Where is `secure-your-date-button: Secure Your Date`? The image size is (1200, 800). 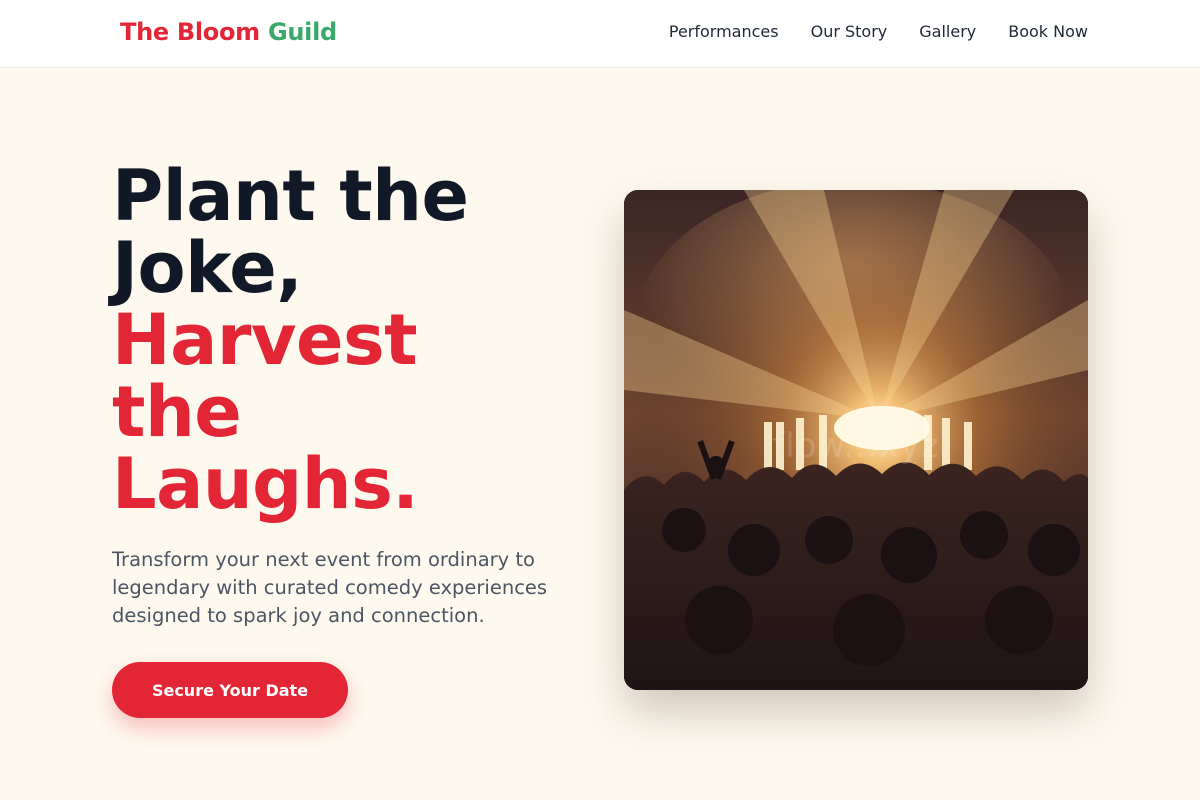
secure-your-date-button: Secure Your Date is located at coordinates (230, 690).